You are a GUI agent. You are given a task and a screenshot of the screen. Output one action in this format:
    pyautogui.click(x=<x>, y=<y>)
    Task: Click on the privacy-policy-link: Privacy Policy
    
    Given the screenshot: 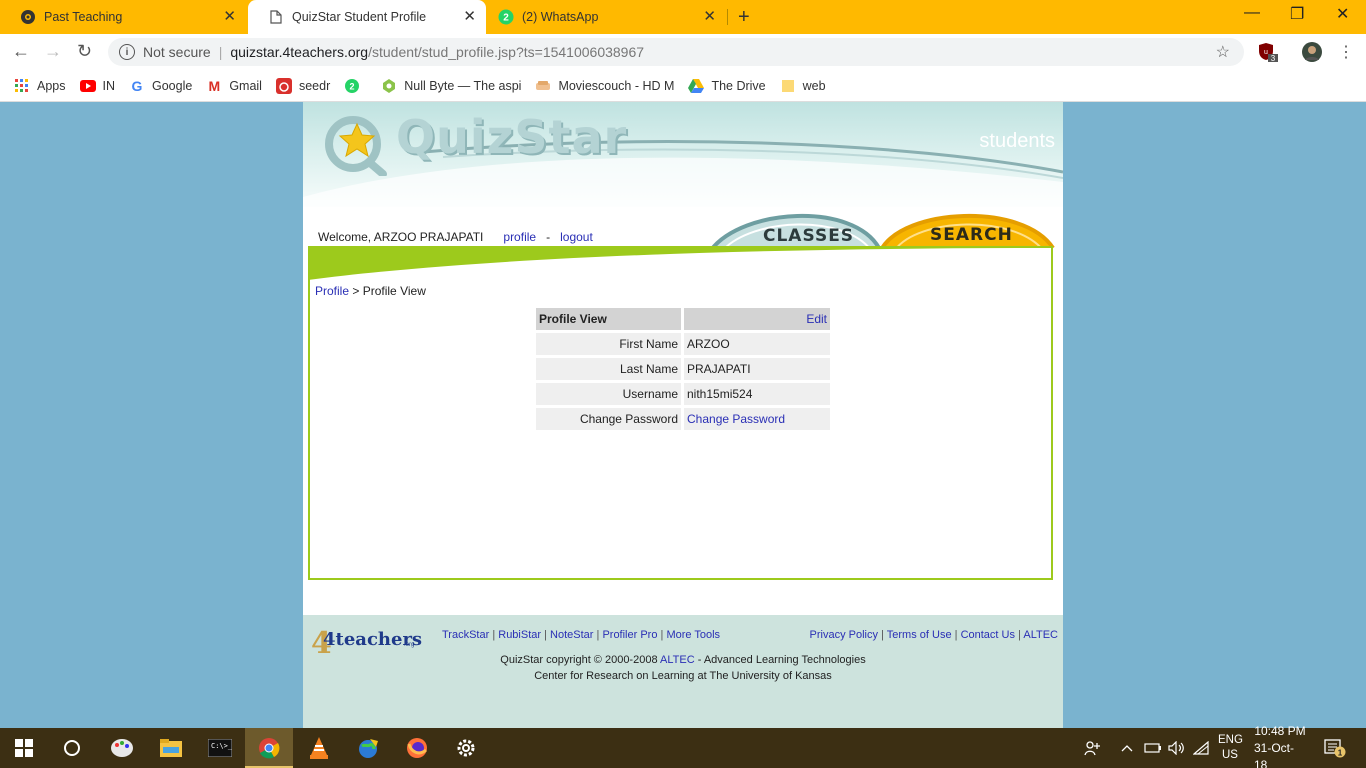 What is the action you would take?
    pyautogui.click(x=844, y=635)
    